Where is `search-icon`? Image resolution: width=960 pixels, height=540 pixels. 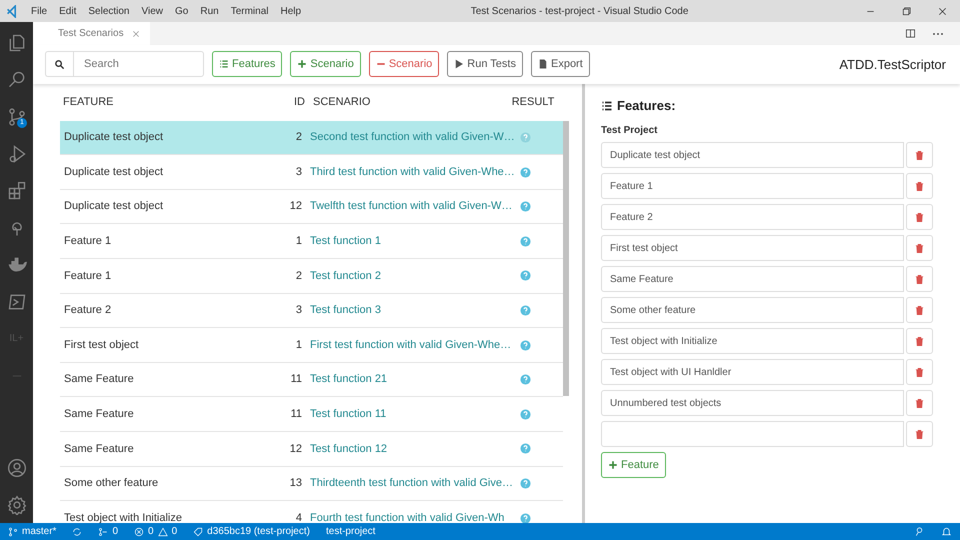 search-icon is located at coordinates (16, 80).